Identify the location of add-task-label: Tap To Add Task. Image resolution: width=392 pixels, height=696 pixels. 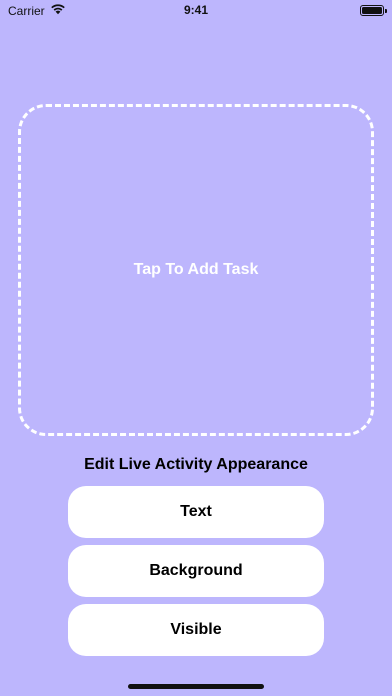
(196, 269).